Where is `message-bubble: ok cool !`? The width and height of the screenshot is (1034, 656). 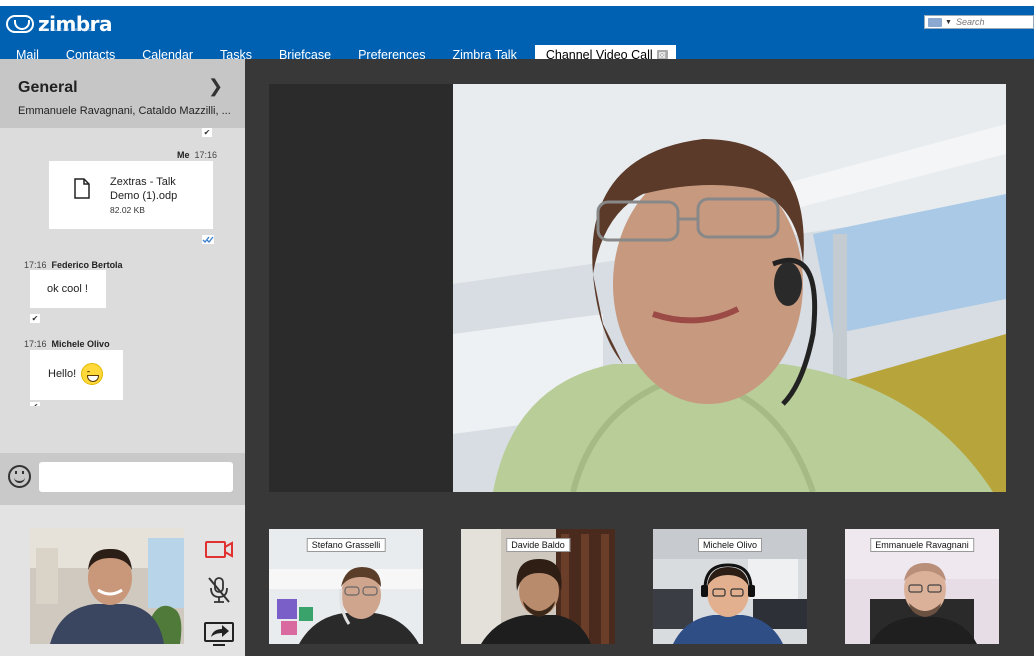 message-bubble: ok cool ! is located at coordinates (68, 289).